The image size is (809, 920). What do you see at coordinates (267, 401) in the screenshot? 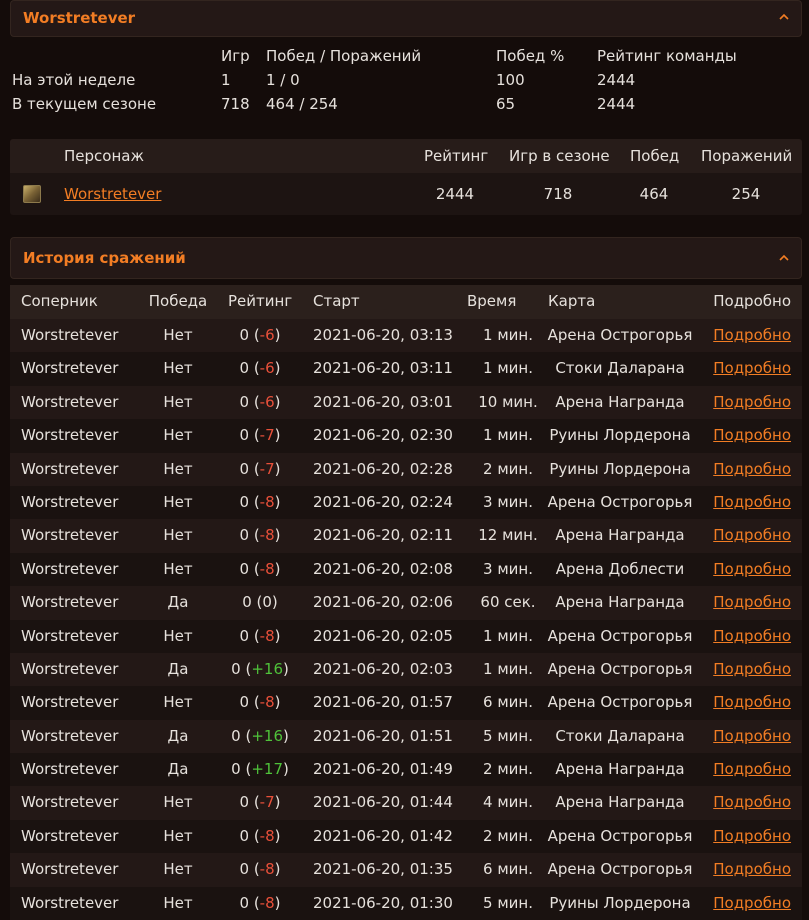
I see `rating-delta: -6` at bounding box center [267, 401].